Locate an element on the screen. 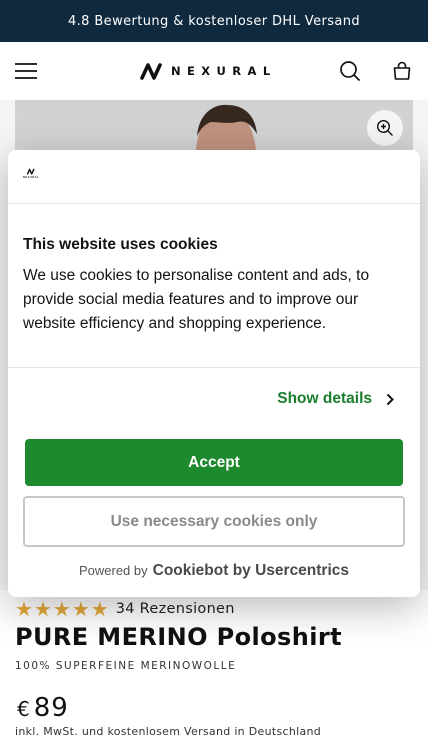  rating-stars: ★ ★ ★ ★ ★ is located at coordinates (62, 609).